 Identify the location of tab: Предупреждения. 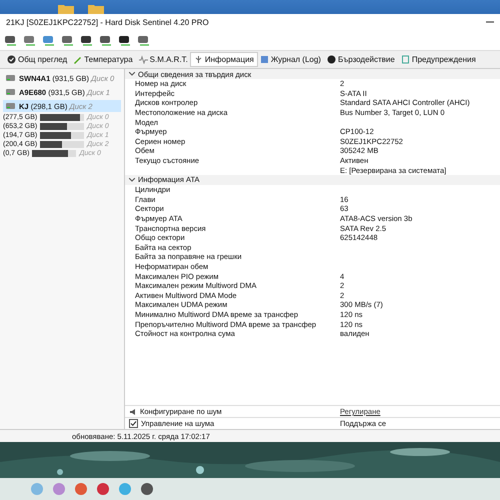
(438, 59).